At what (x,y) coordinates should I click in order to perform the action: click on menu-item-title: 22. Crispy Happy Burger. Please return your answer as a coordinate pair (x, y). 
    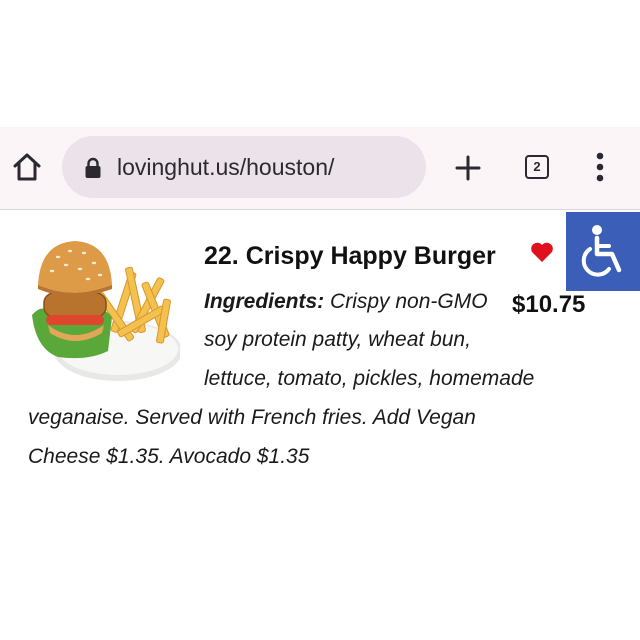
    Looking at the image, I should click on (350, 256).